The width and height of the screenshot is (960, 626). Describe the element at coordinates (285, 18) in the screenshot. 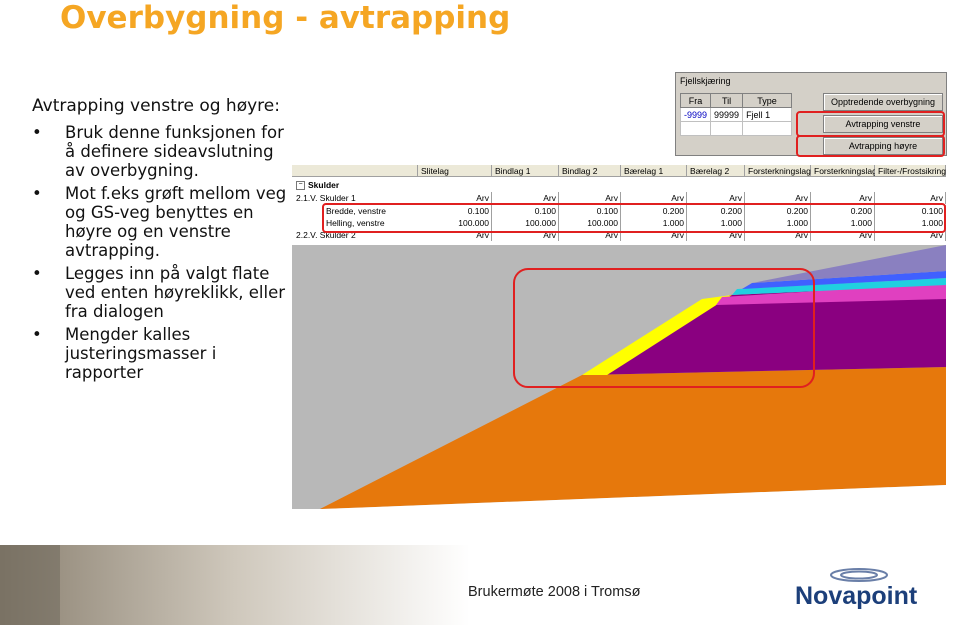

I see `slide-title: Overbygning - avtrapping` at that location.